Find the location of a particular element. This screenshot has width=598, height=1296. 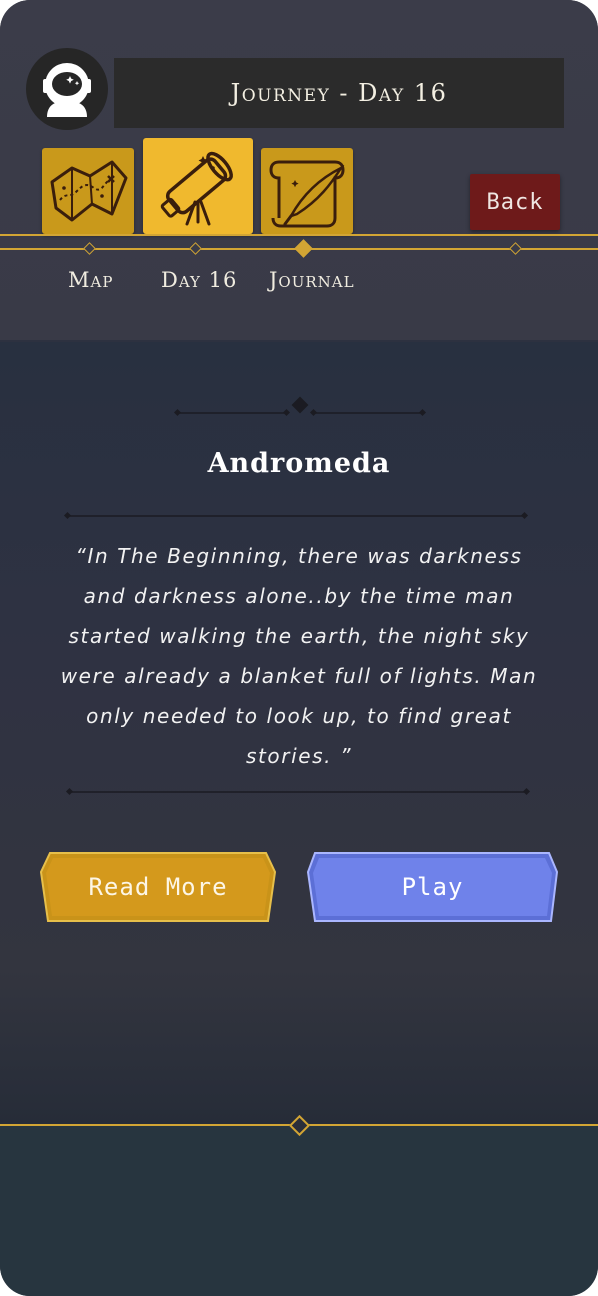

treasure-map-icon is located at coordinates (89, 191).